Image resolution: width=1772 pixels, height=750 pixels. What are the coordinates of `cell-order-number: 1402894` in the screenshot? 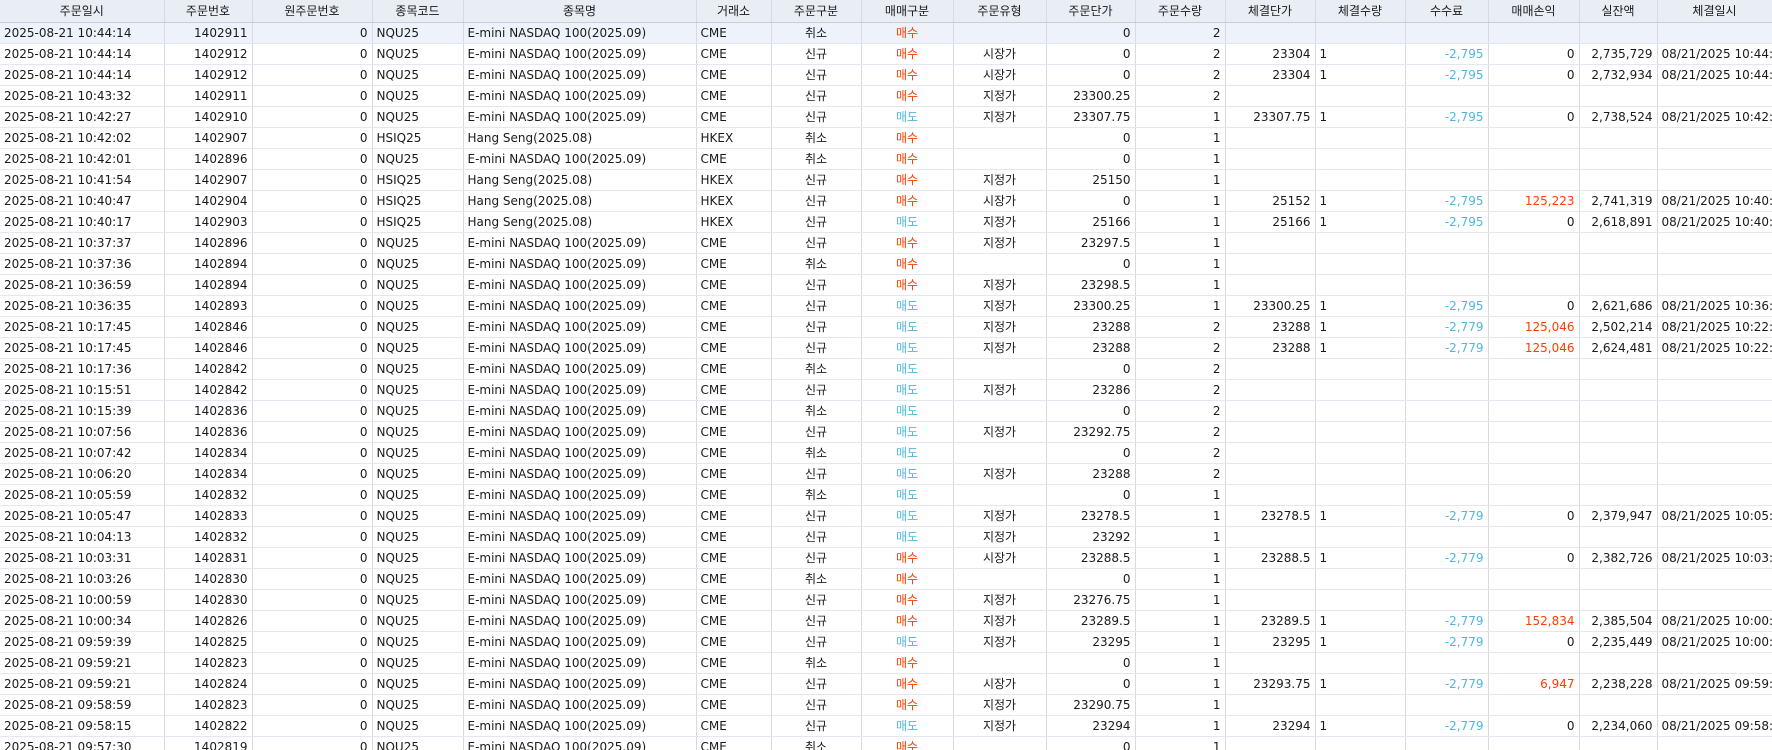 It's located at (208, 264).